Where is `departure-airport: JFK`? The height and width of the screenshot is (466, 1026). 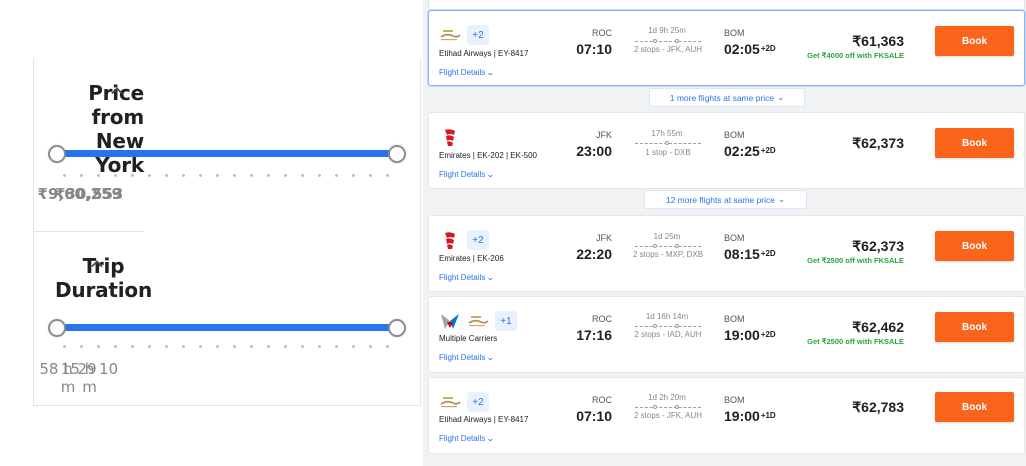 departure-airport: JFK is located at coordinates (603, 238).